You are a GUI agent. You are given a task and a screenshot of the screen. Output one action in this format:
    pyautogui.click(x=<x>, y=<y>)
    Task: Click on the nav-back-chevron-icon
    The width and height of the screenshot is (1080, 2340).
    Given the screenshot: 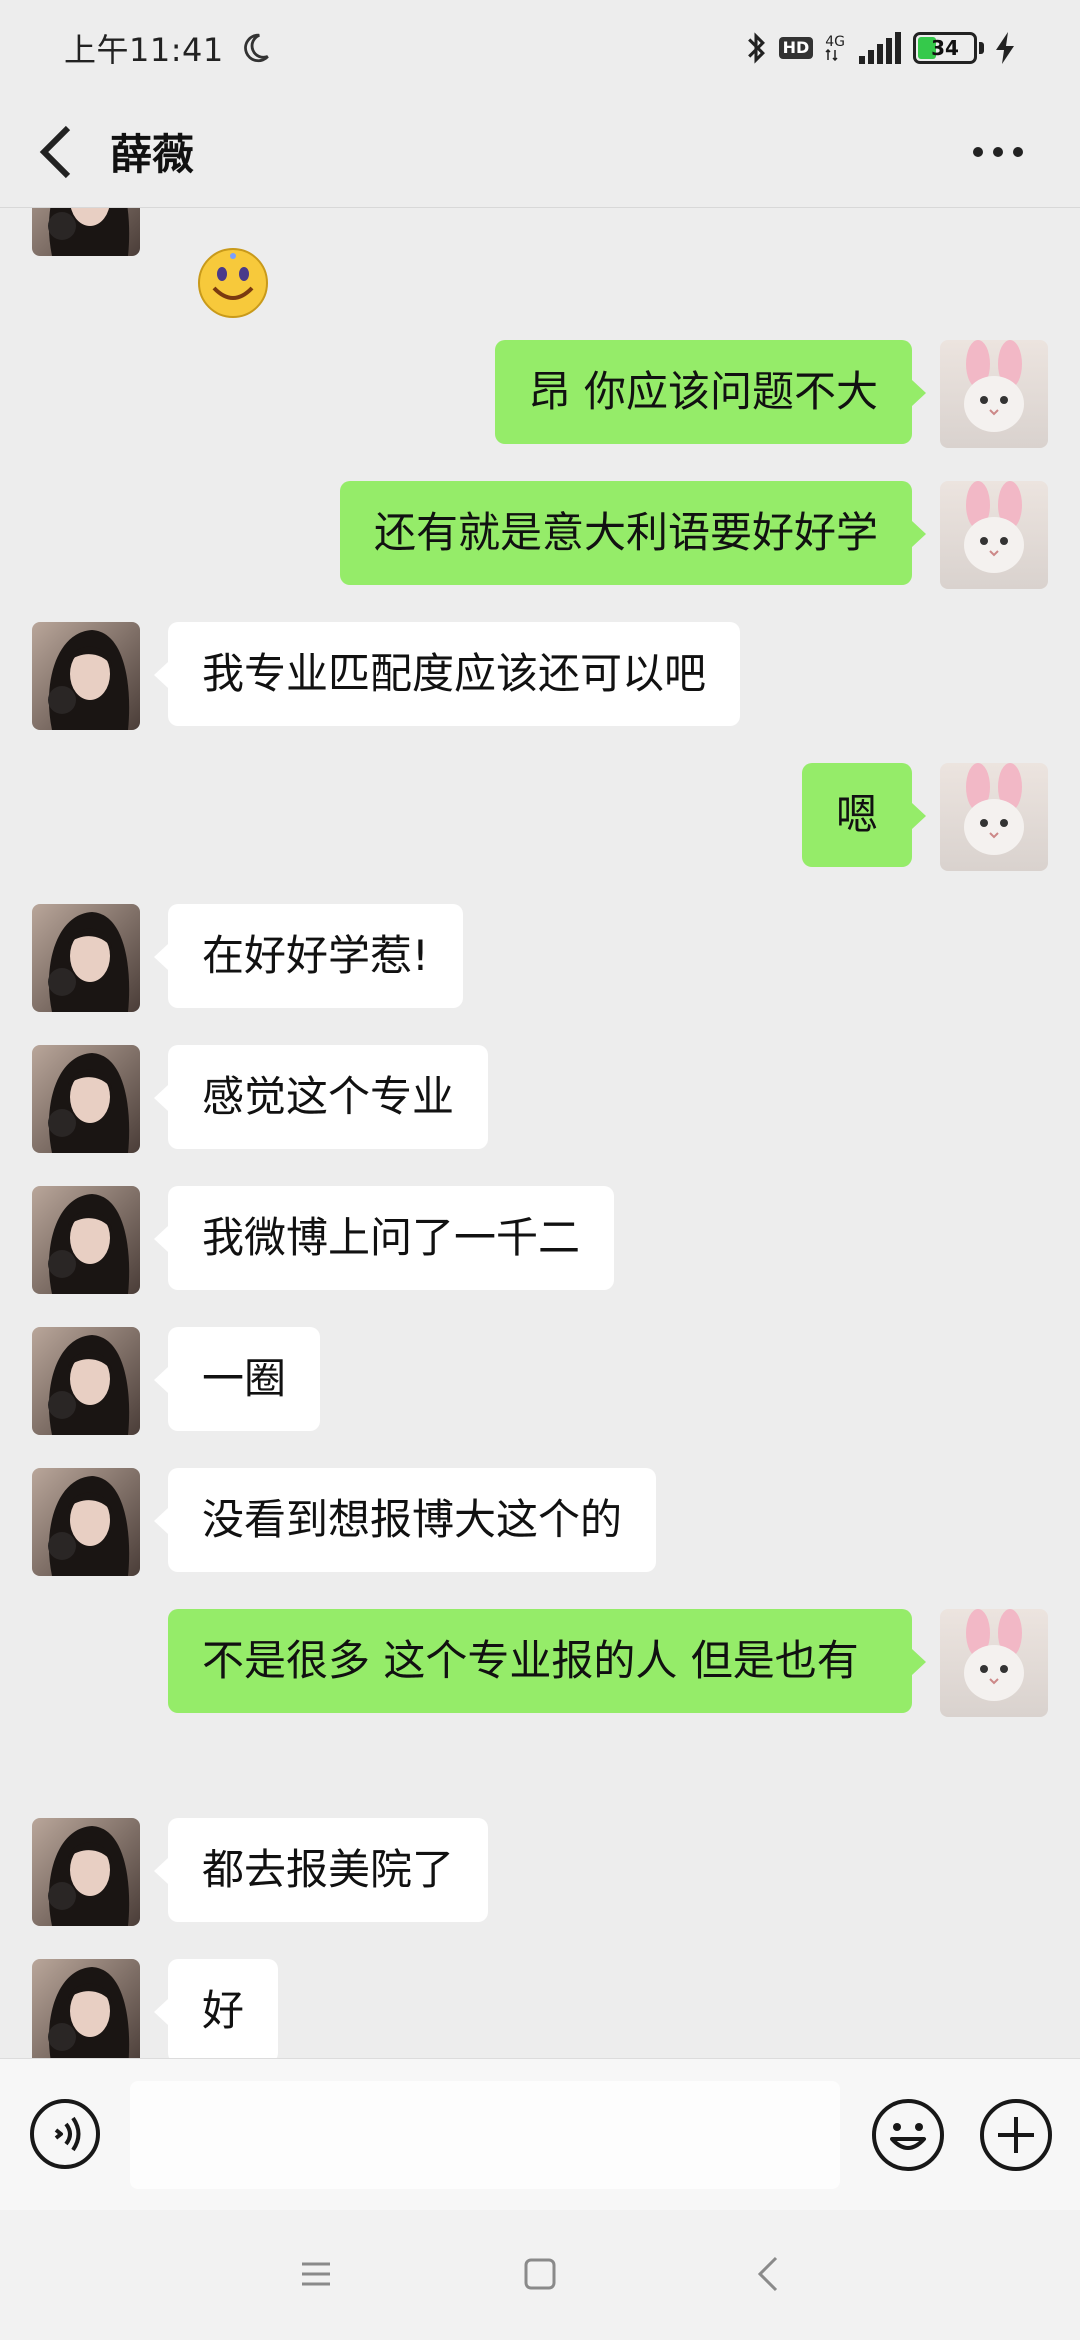 What is the action you would take?
    pyautogui.click(x=768, y=2274)
    